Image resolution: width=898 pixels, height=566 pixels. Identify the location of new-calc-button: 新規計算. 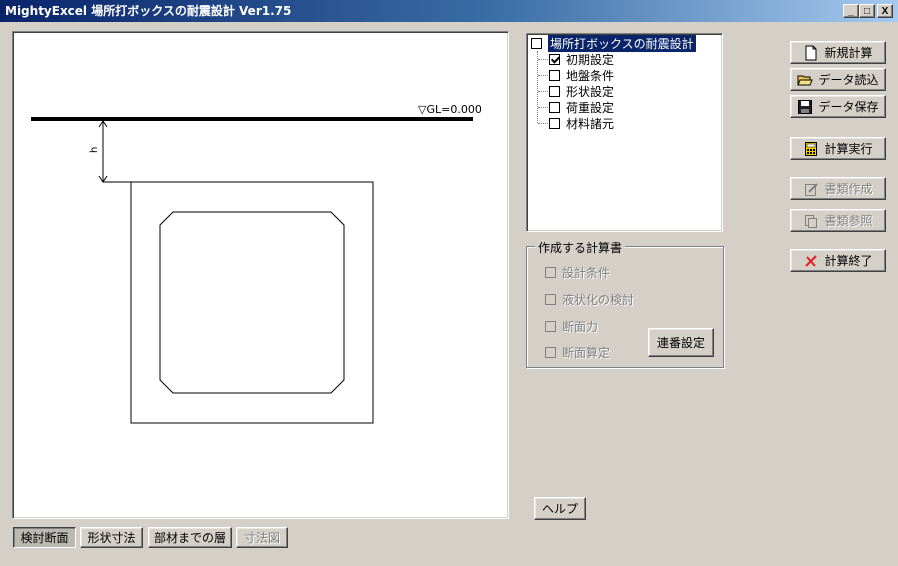
(838, 52).